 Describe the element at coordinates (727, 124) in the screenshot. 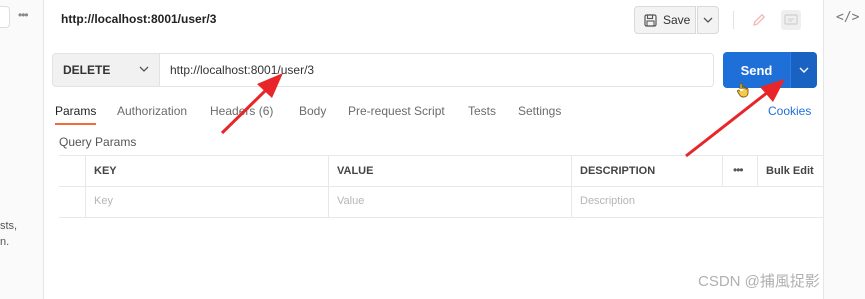

I see `annotation-arrow-send` at that location.